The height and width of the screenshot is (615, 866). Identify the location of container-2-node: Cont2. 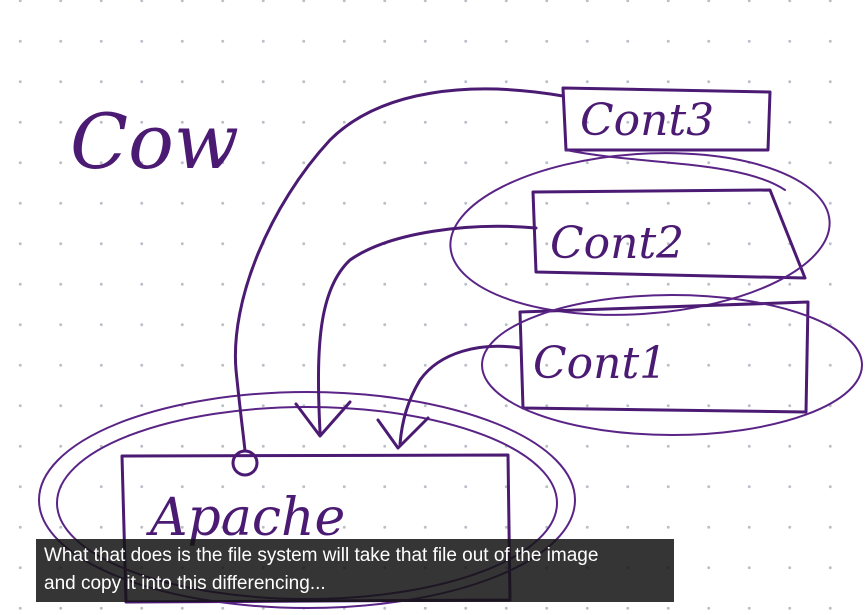
(640, 234).